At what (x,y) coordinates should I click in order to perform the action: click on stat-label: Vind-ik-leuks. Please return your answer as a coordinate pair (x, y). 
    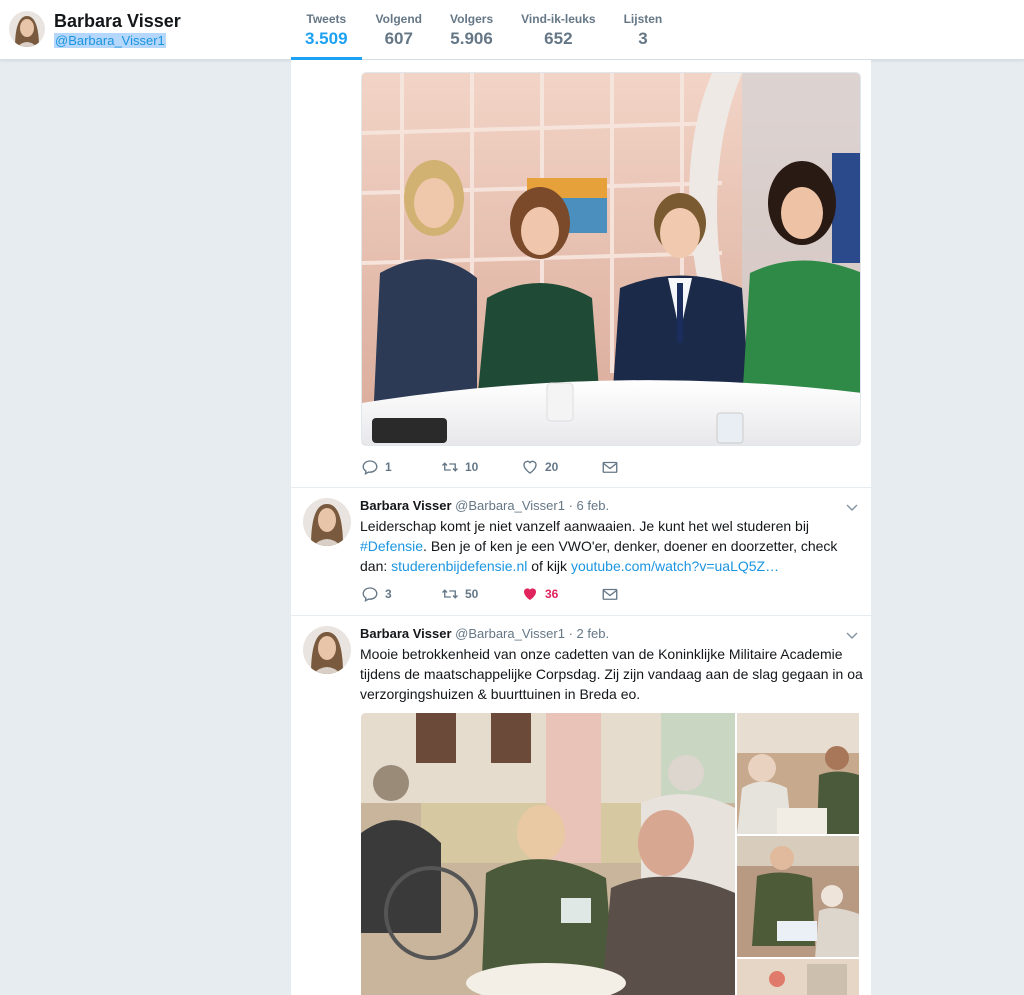
    Looking at the image, I should click on (558, 19).